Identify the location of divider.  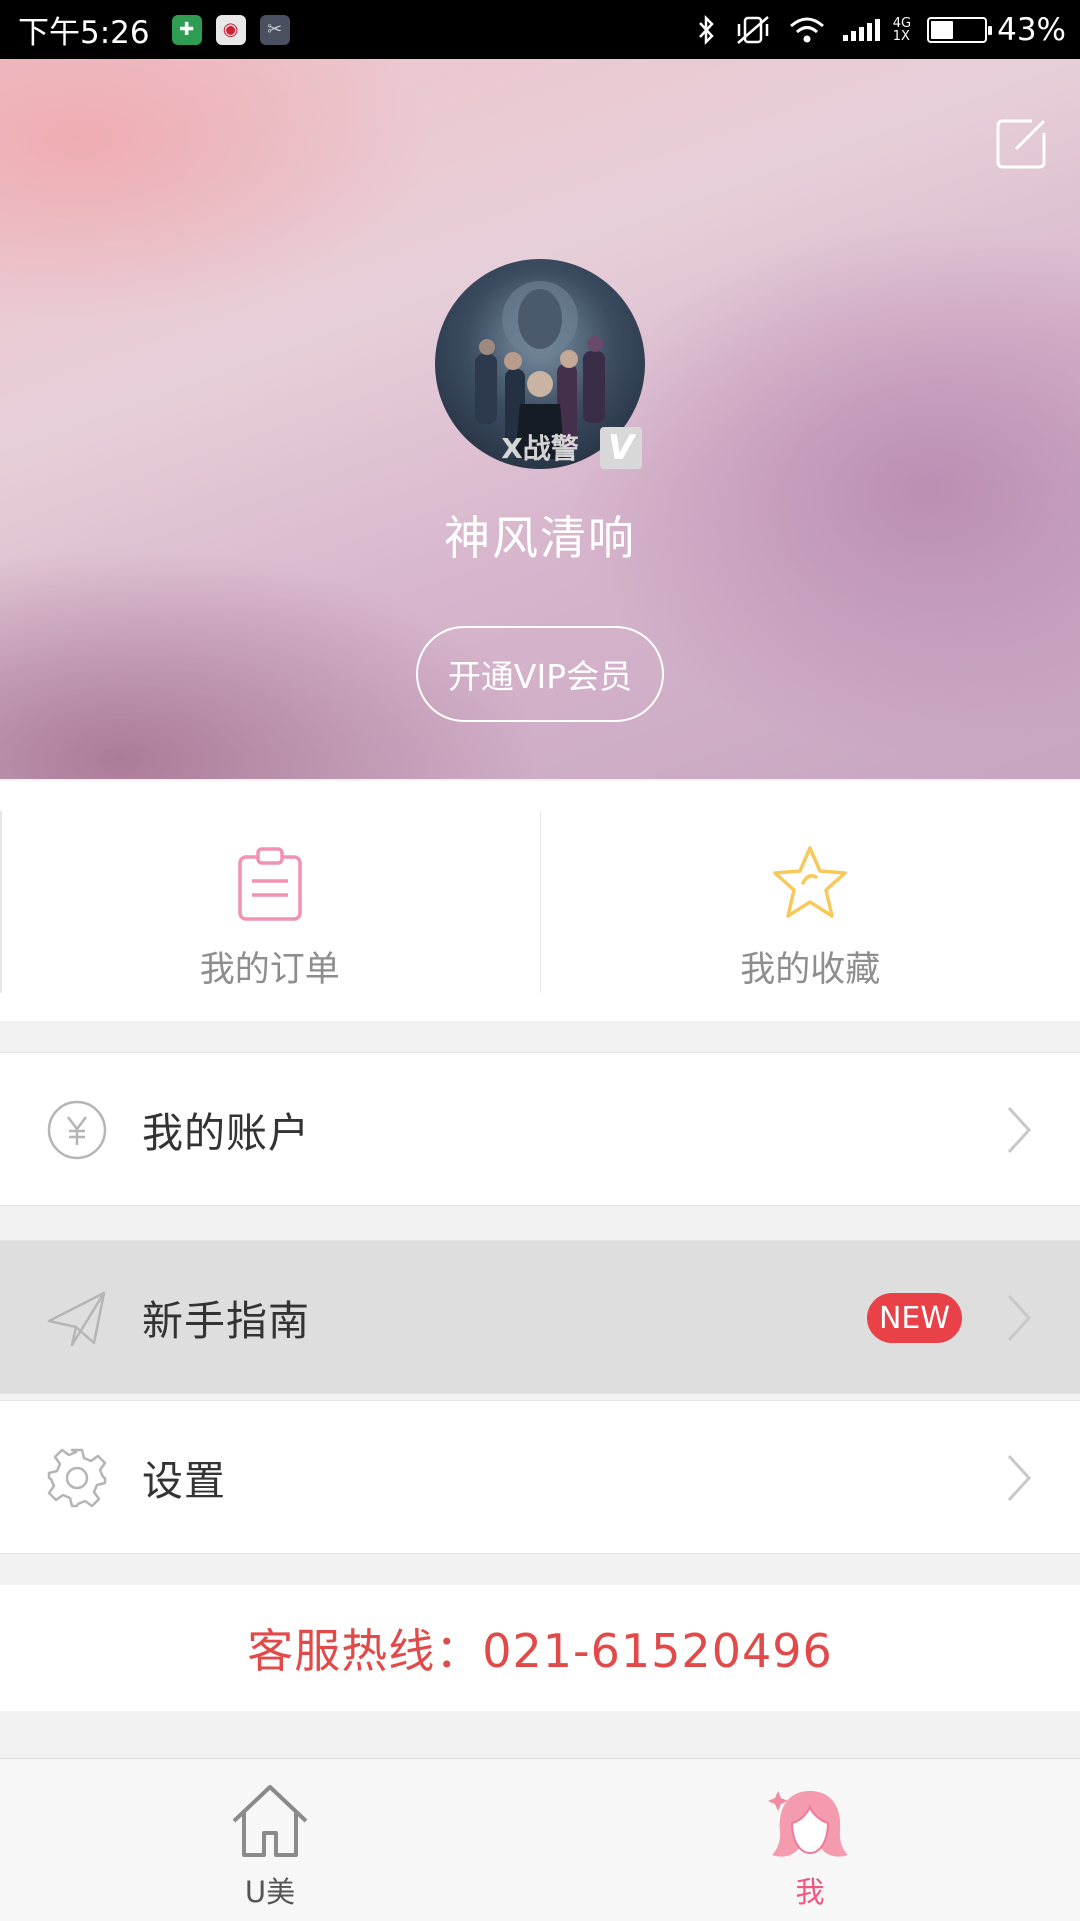
(1, 902).